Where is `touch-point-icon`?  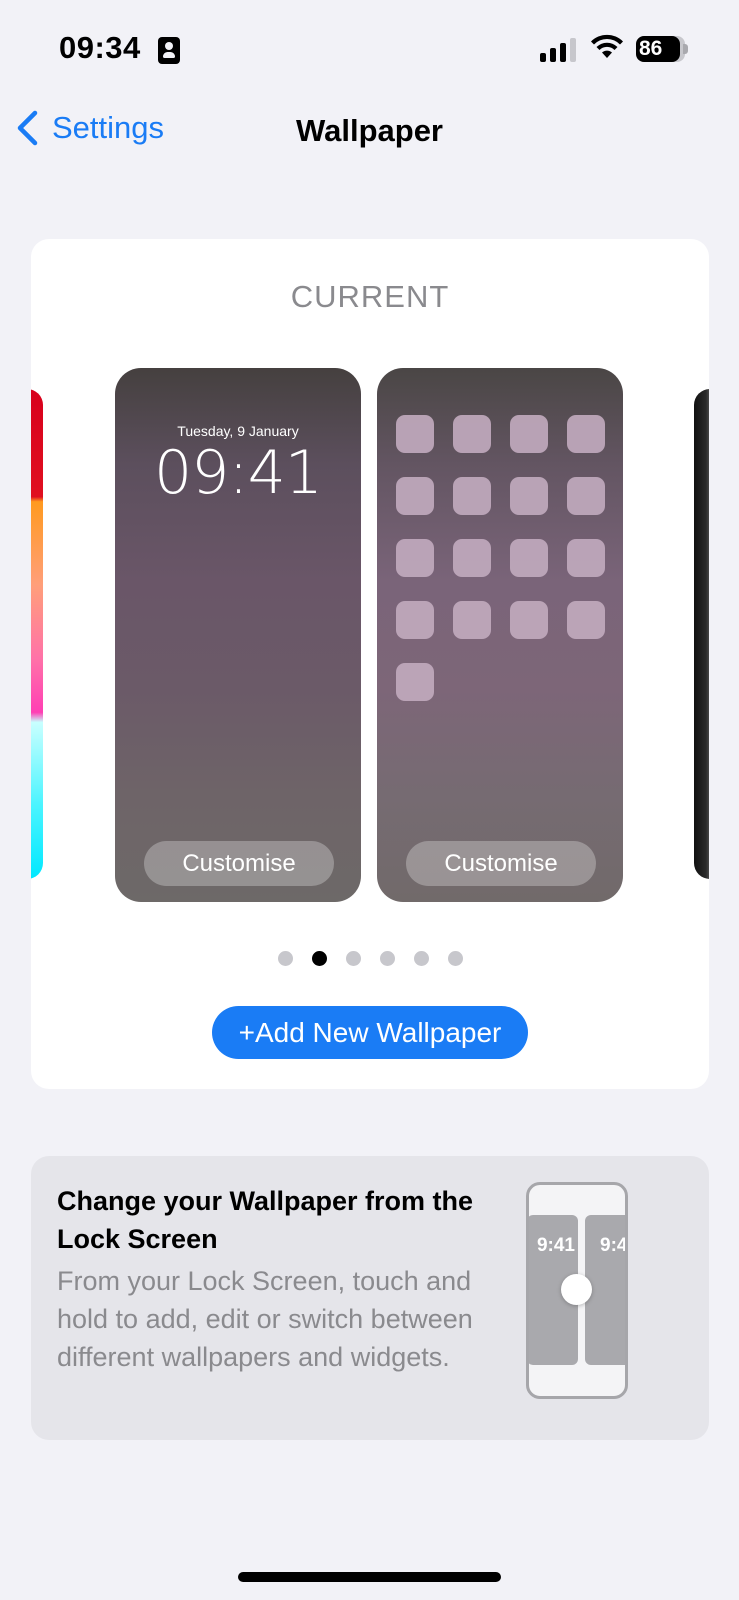
touch-point-icon is located at coordinates (576, 1289).